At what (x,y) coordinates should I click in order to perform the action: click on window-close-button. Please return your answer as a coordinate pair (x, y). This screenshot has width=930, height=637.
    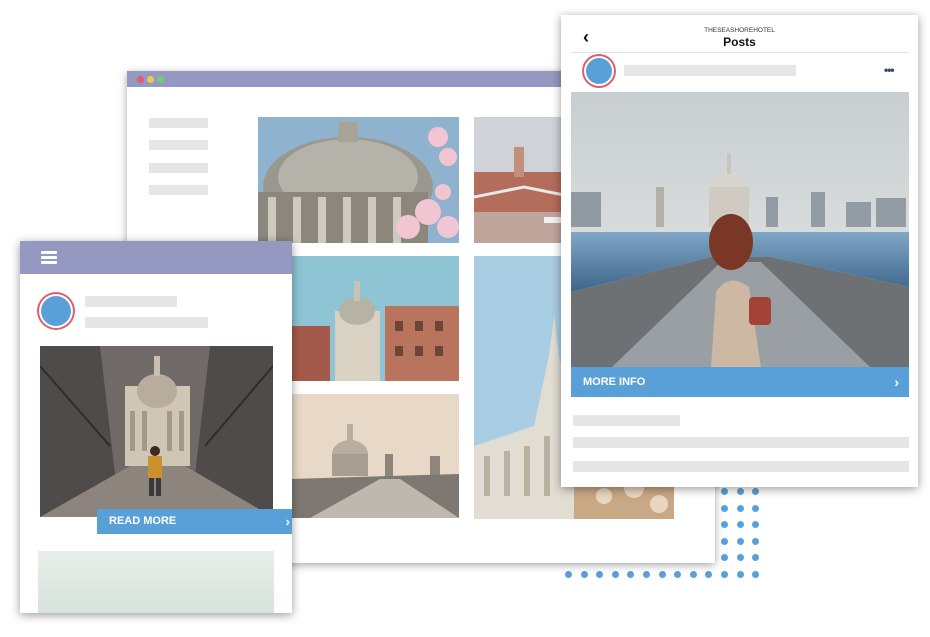
    Looking at the image, I should click on (140, 79).